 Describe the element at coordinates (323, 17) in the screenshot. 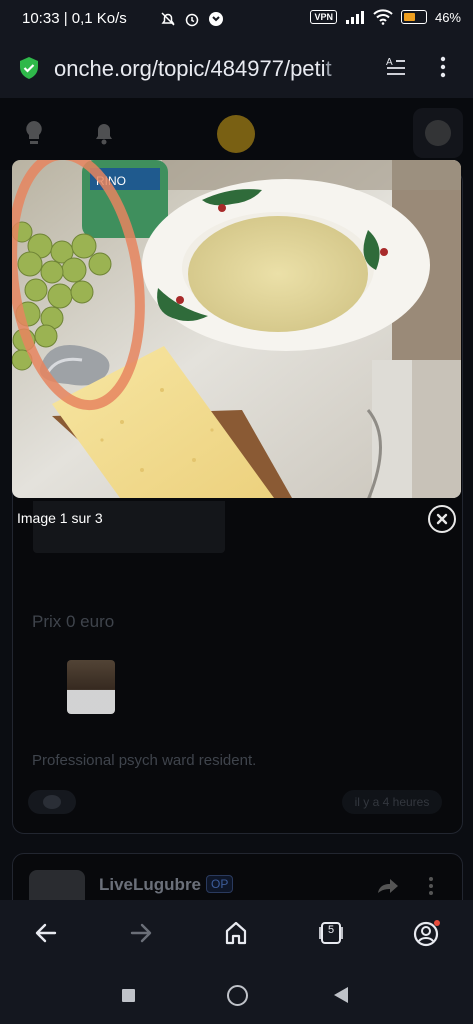

I see `vpn-badge: VPN` at that location.